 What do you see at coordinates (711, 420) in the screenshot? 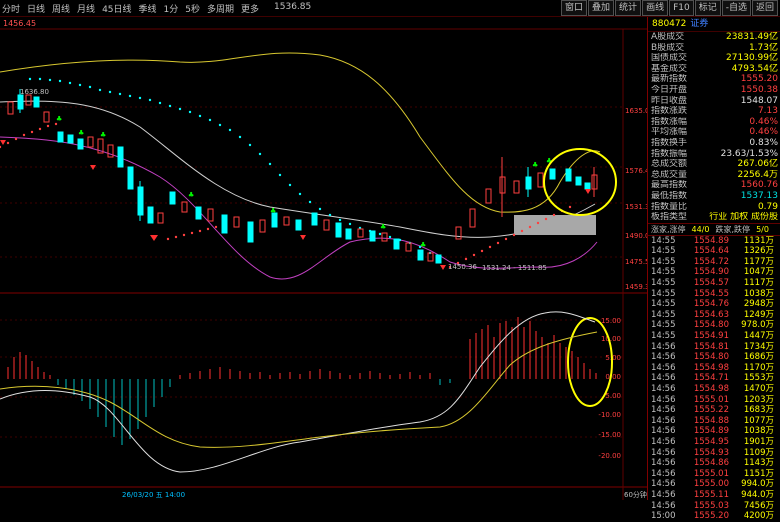
I see `tick-price: 1554.88` at bounding box center [711, 420].